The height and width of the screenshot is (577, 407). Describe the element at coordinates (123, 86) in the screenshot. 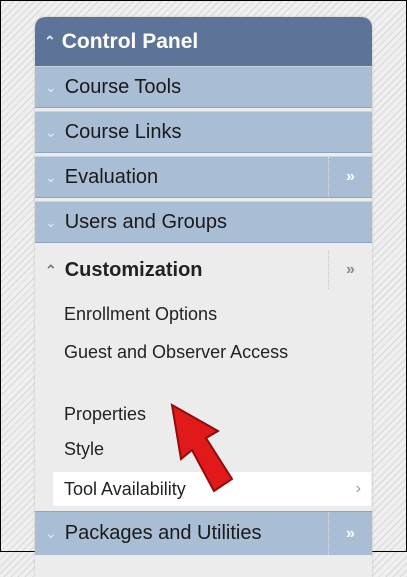

I see `menu-item-label: Course Tools` at that location.